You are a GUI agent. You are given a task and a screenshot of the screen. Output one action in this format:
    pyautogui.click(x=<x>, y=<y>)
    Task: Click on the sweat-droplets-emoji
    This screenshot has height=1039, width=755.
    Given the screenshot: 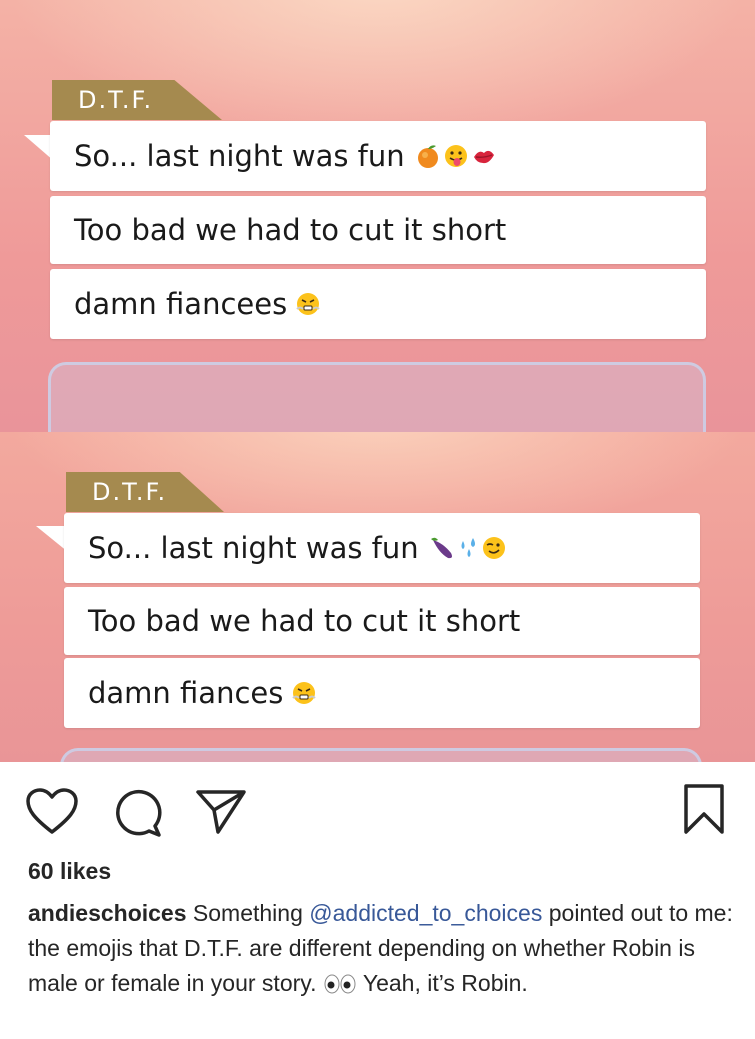 What is the action you would take?
    pyautogui.click(x=469, y=548)
    